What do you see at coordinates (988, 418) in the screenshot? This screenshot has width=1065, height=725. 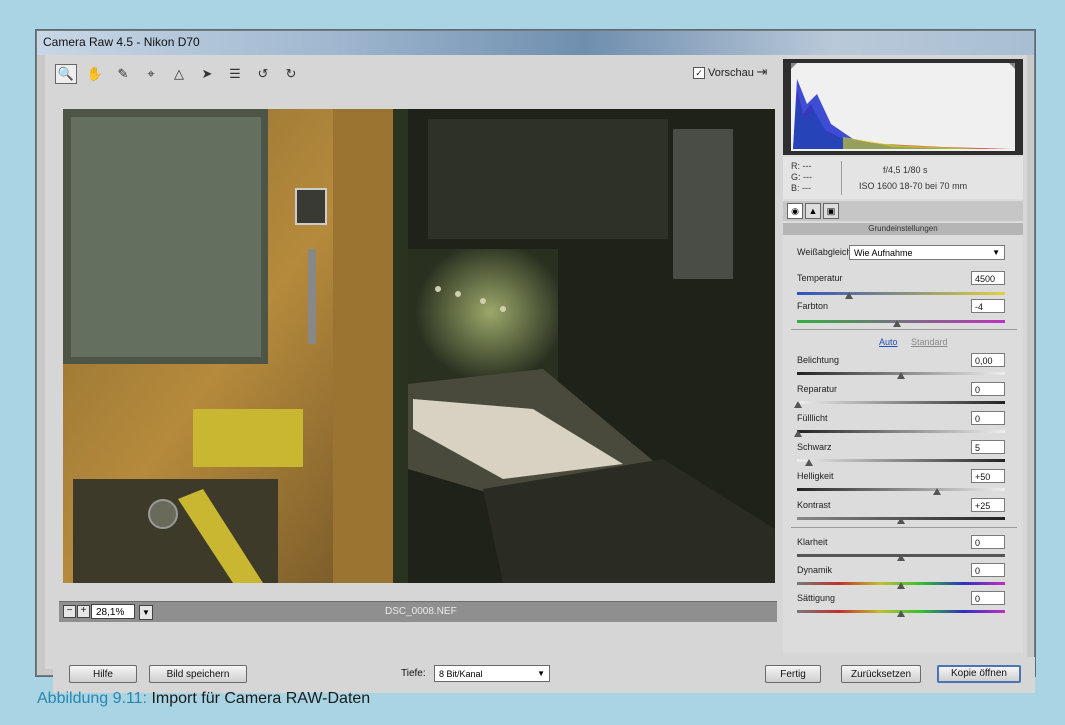 I see `fill-light-field: 0` at bounding box center [988, 418].